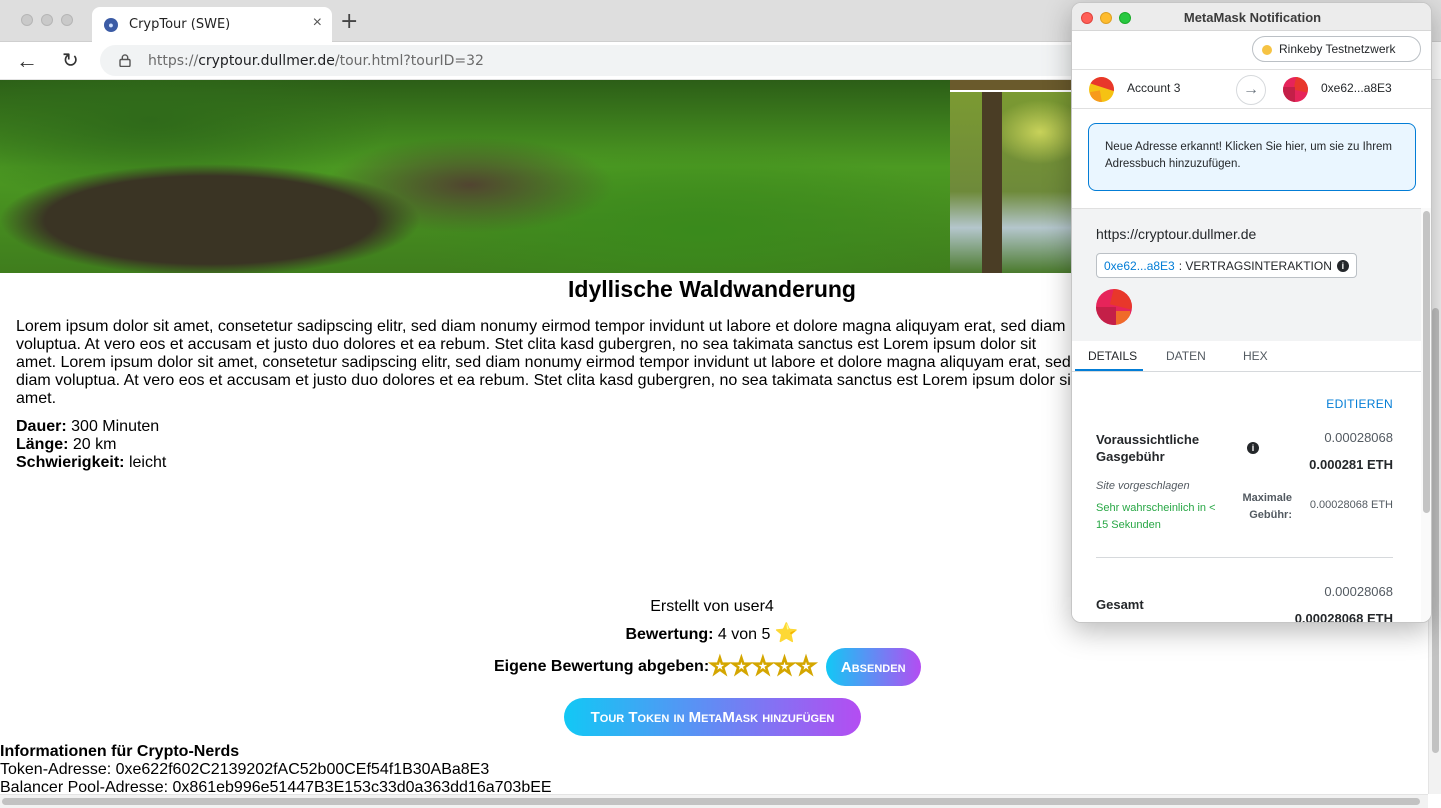 The height and width of the screenshot is (808, 1441). What do you see at coordinates (1356, 88) in the screenshot?
I see `to-account-address: 0xe62...a8E3` at bounding box center [1356, 88].